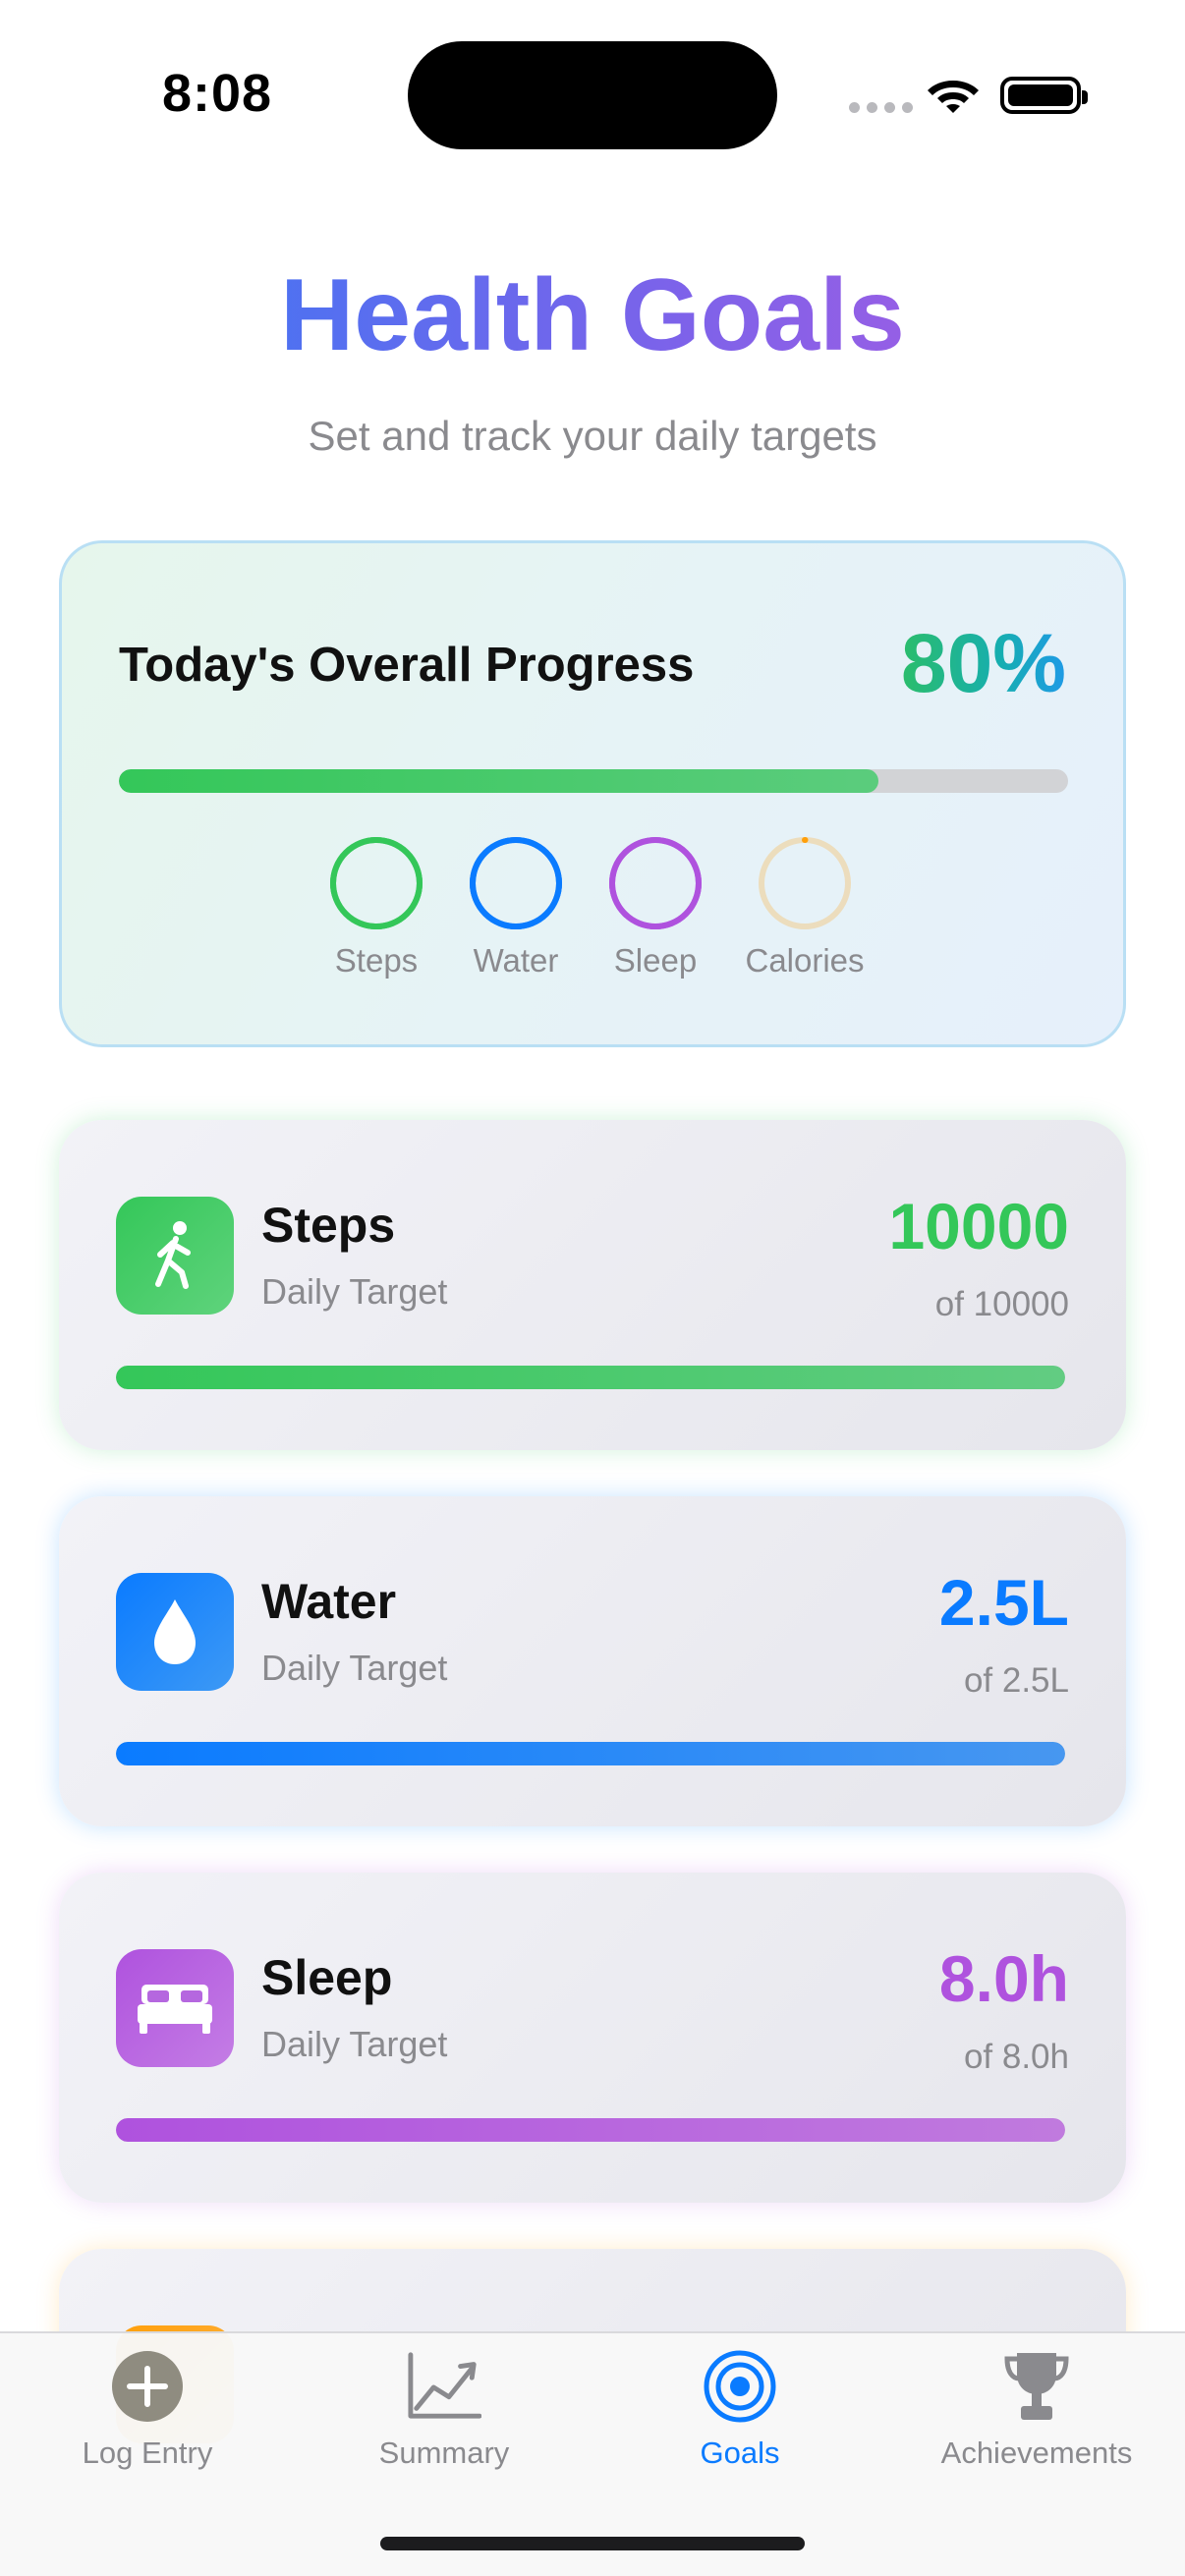  What do you see at coordinates (592, 436) in the screenshot?
I see `page-subtitle: Set and track your daily targets` at bounding box center [592, 436].